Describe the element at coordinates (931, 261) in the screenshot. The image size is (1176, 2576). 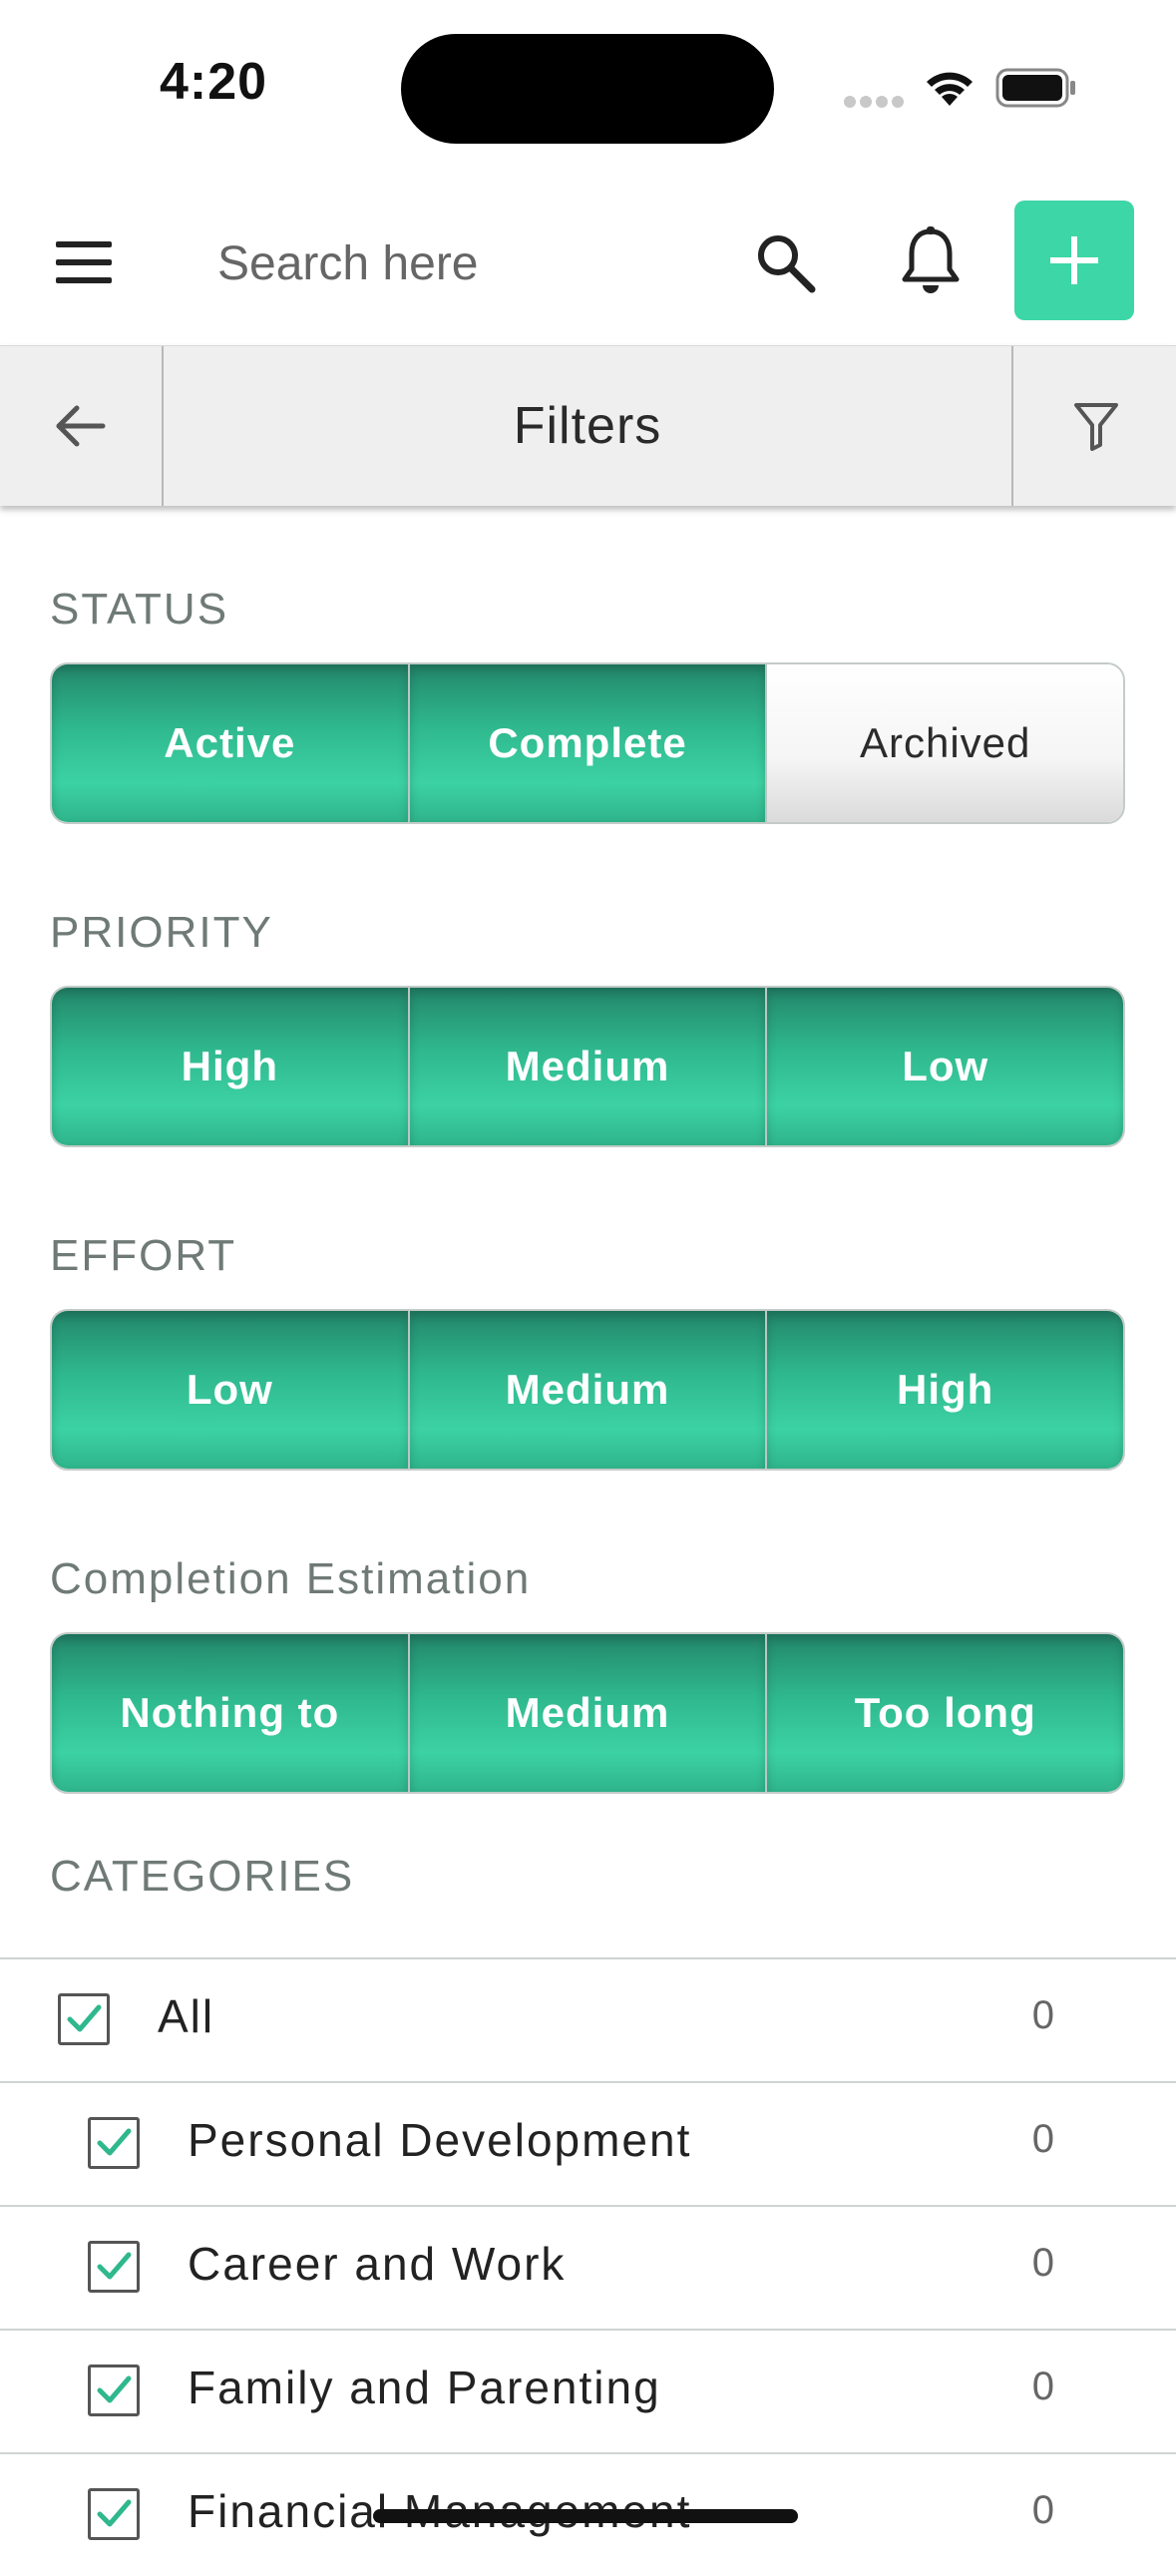
I see `notification-bell-icon` at that location.